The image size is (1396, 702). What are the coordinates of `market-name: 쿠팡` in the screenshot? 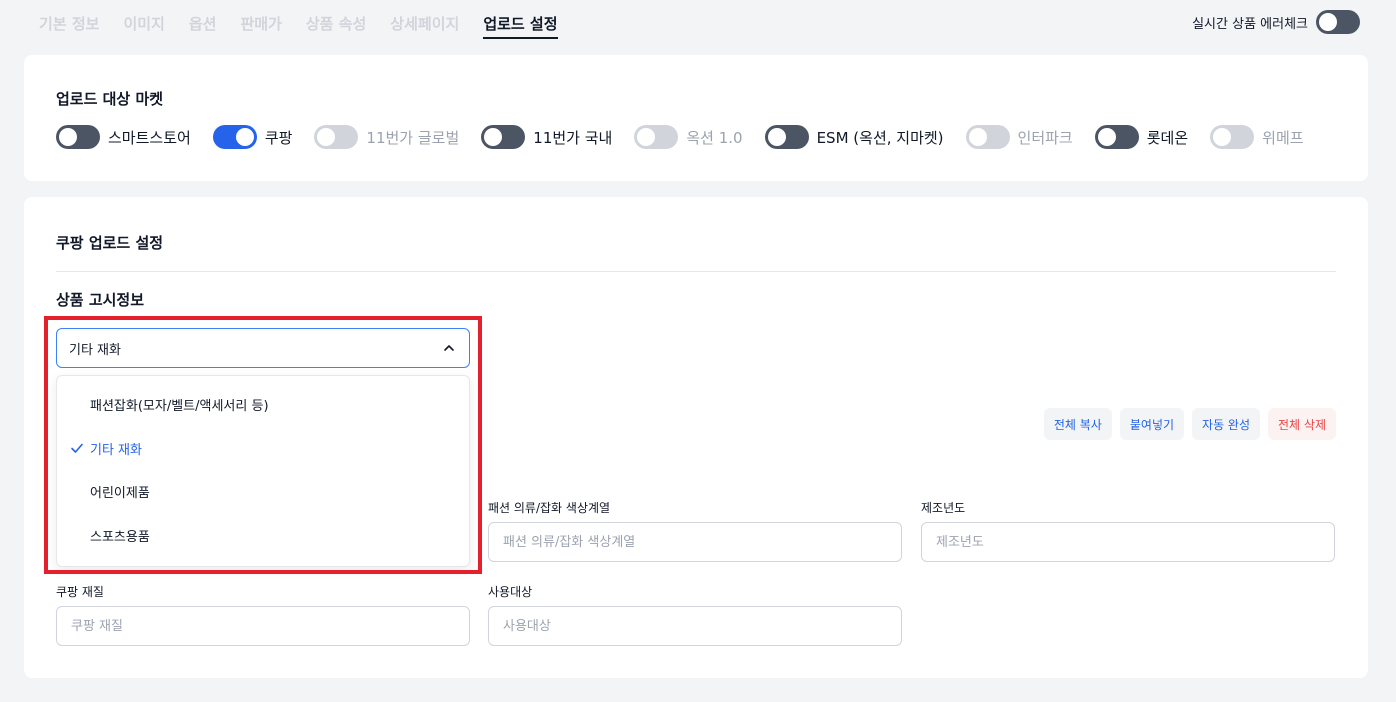 It's located at (278, 137).